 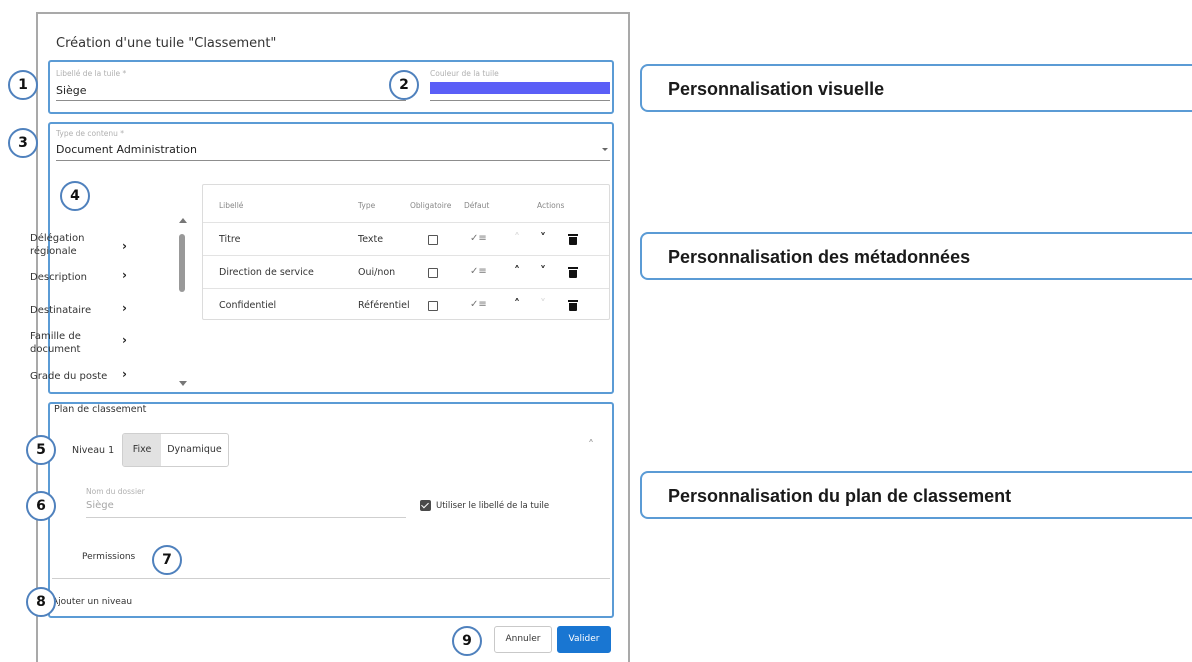 What do you see at coordinates (431, 205) in the screenshot?
I see `column-header-required: Obligatoire` at bounding box center [431, 205].